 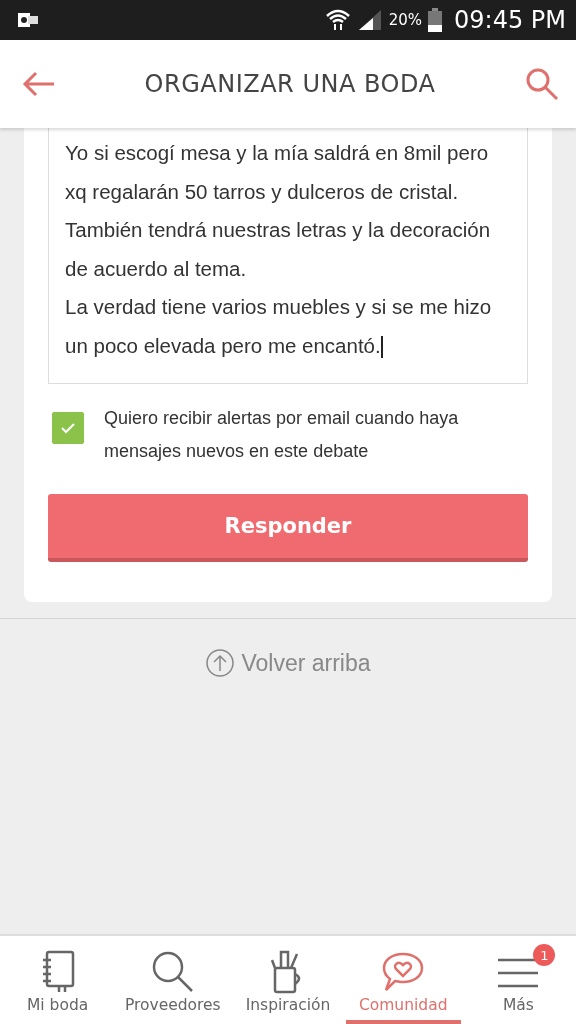 I want to click on mail-app-icon, so click(x=28, y=20).